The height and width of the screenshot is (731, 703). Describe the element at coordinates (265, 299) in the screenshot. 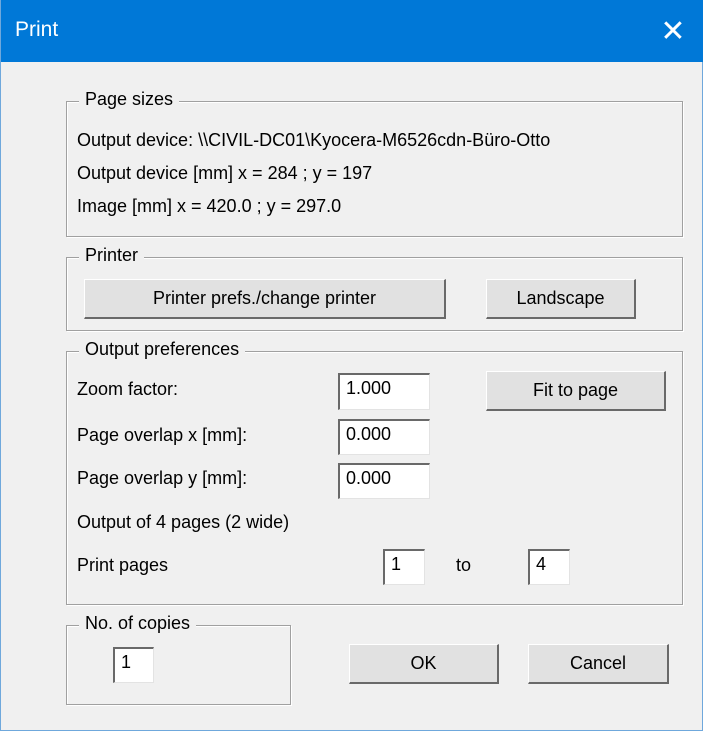

I see `printer-prefs-button: Printer prefs./change printer` at that location.